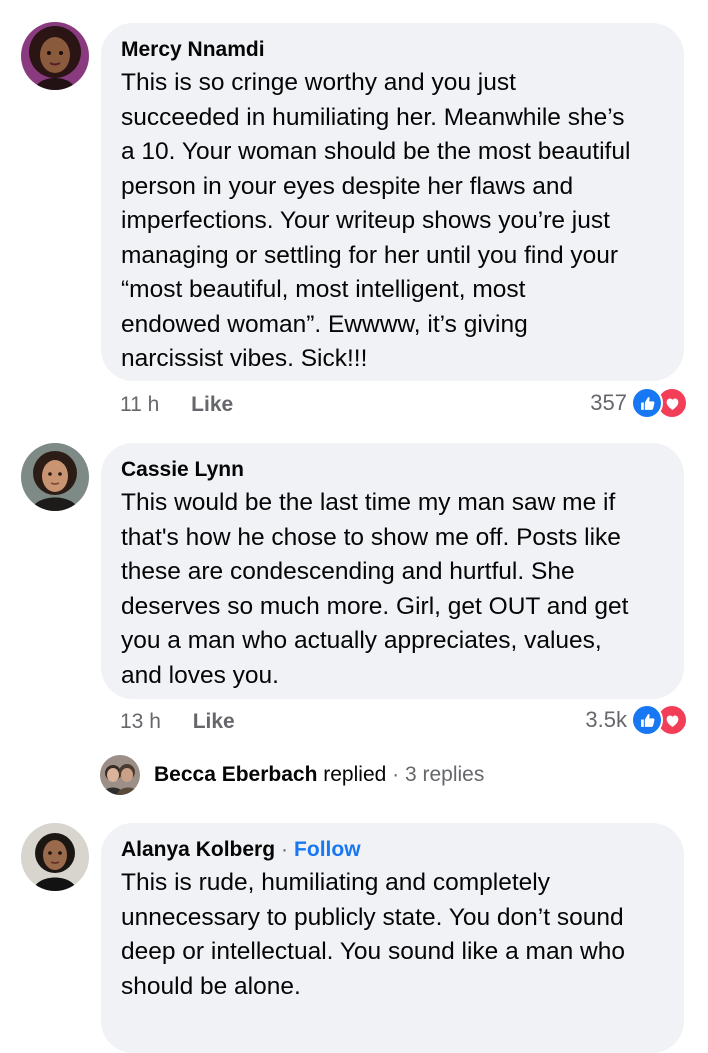  I want to click on comment-timestamp: 11 h, so click(139, 404).